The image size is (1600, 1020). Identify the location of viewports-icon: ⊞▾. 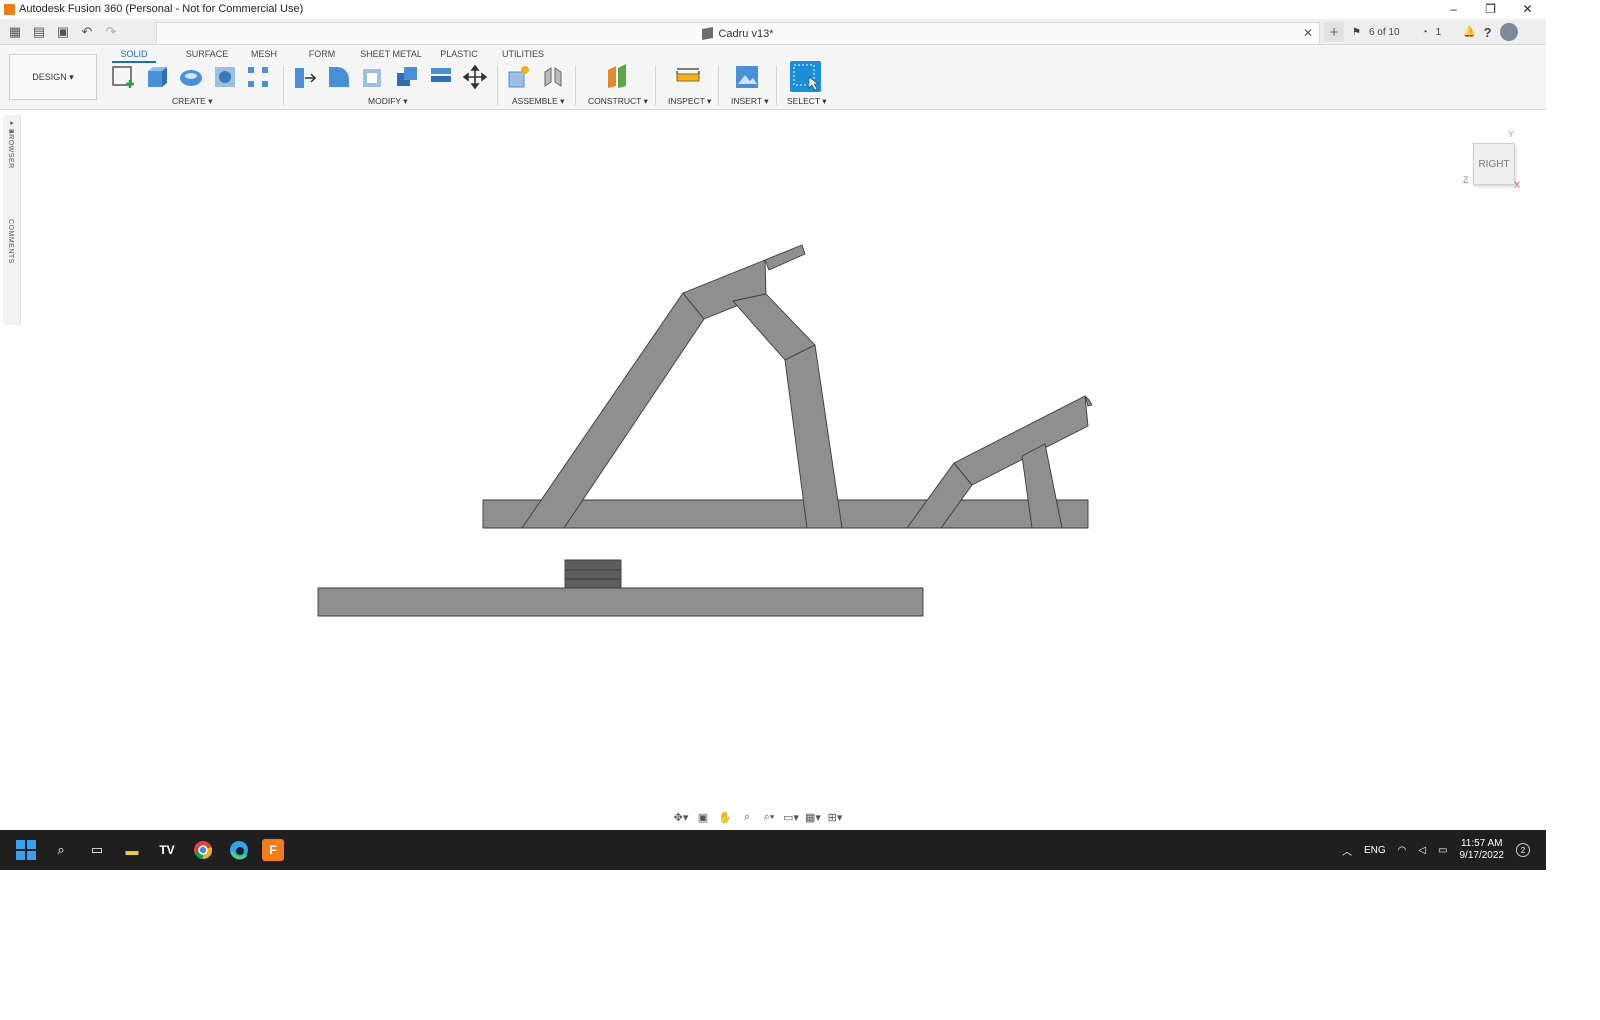
(835, 817).